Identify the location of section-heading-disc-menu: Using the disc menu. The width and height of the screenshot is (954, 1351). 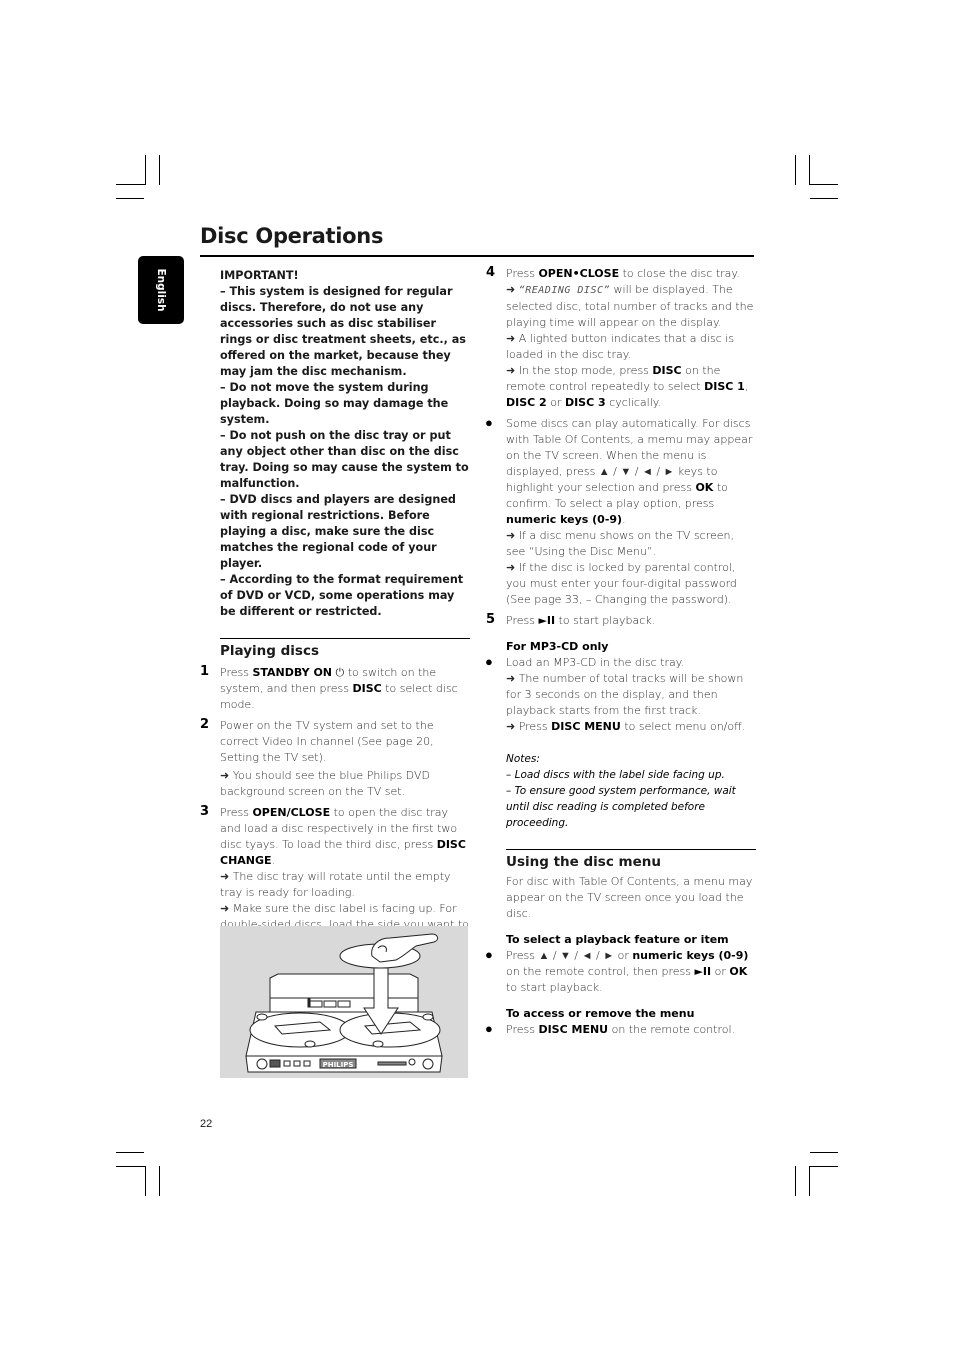
(631, 859).